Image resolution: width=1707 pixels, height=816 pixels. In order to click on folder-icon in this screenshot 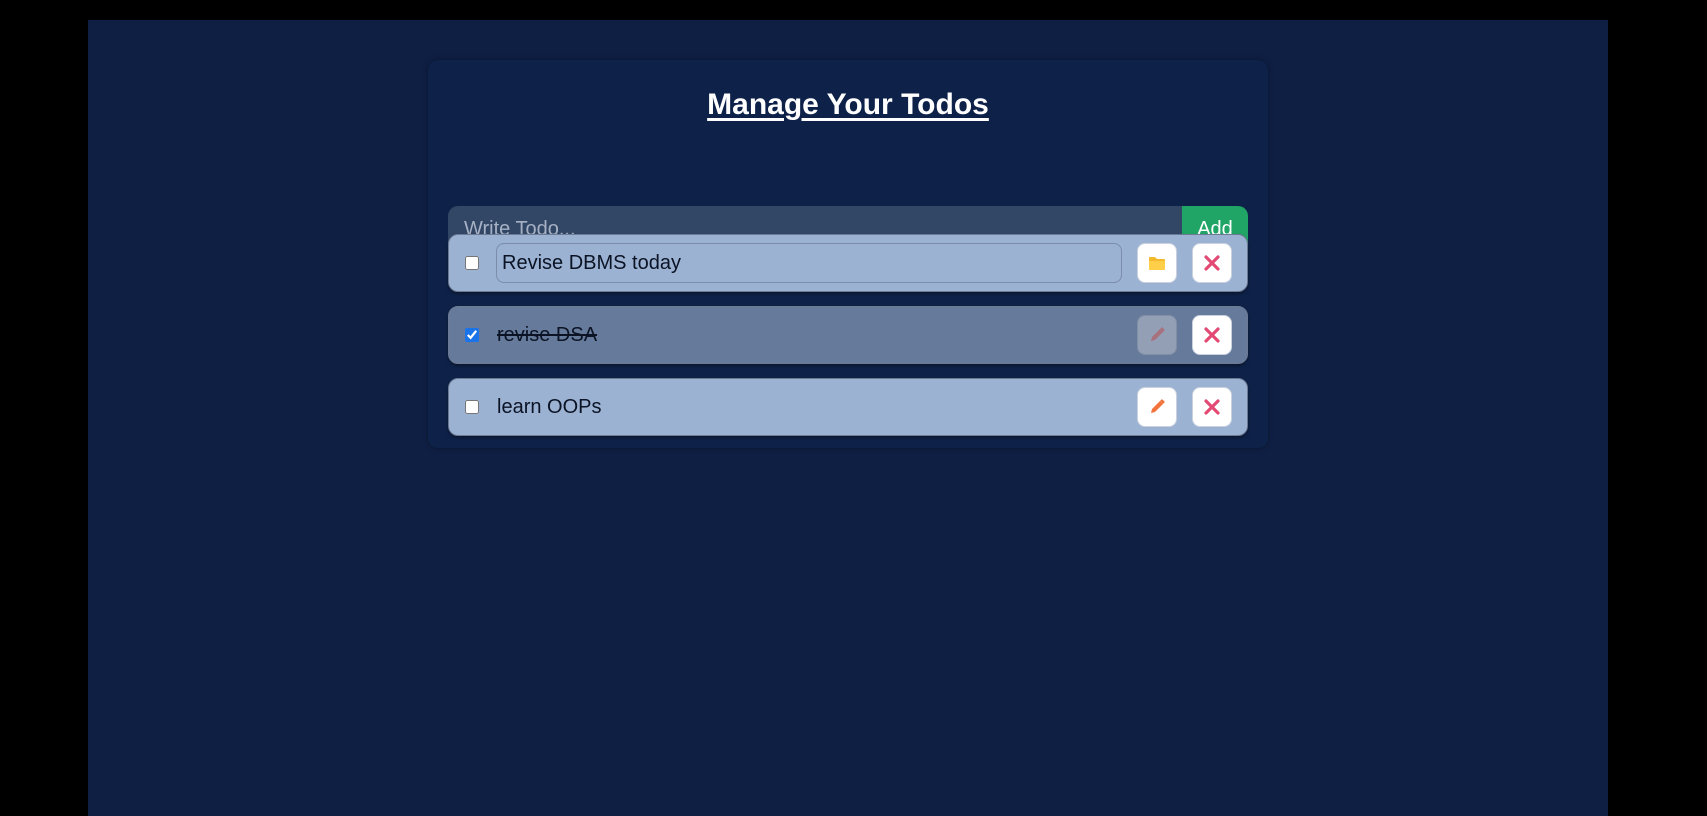, I will do `click(1157, 263)`.